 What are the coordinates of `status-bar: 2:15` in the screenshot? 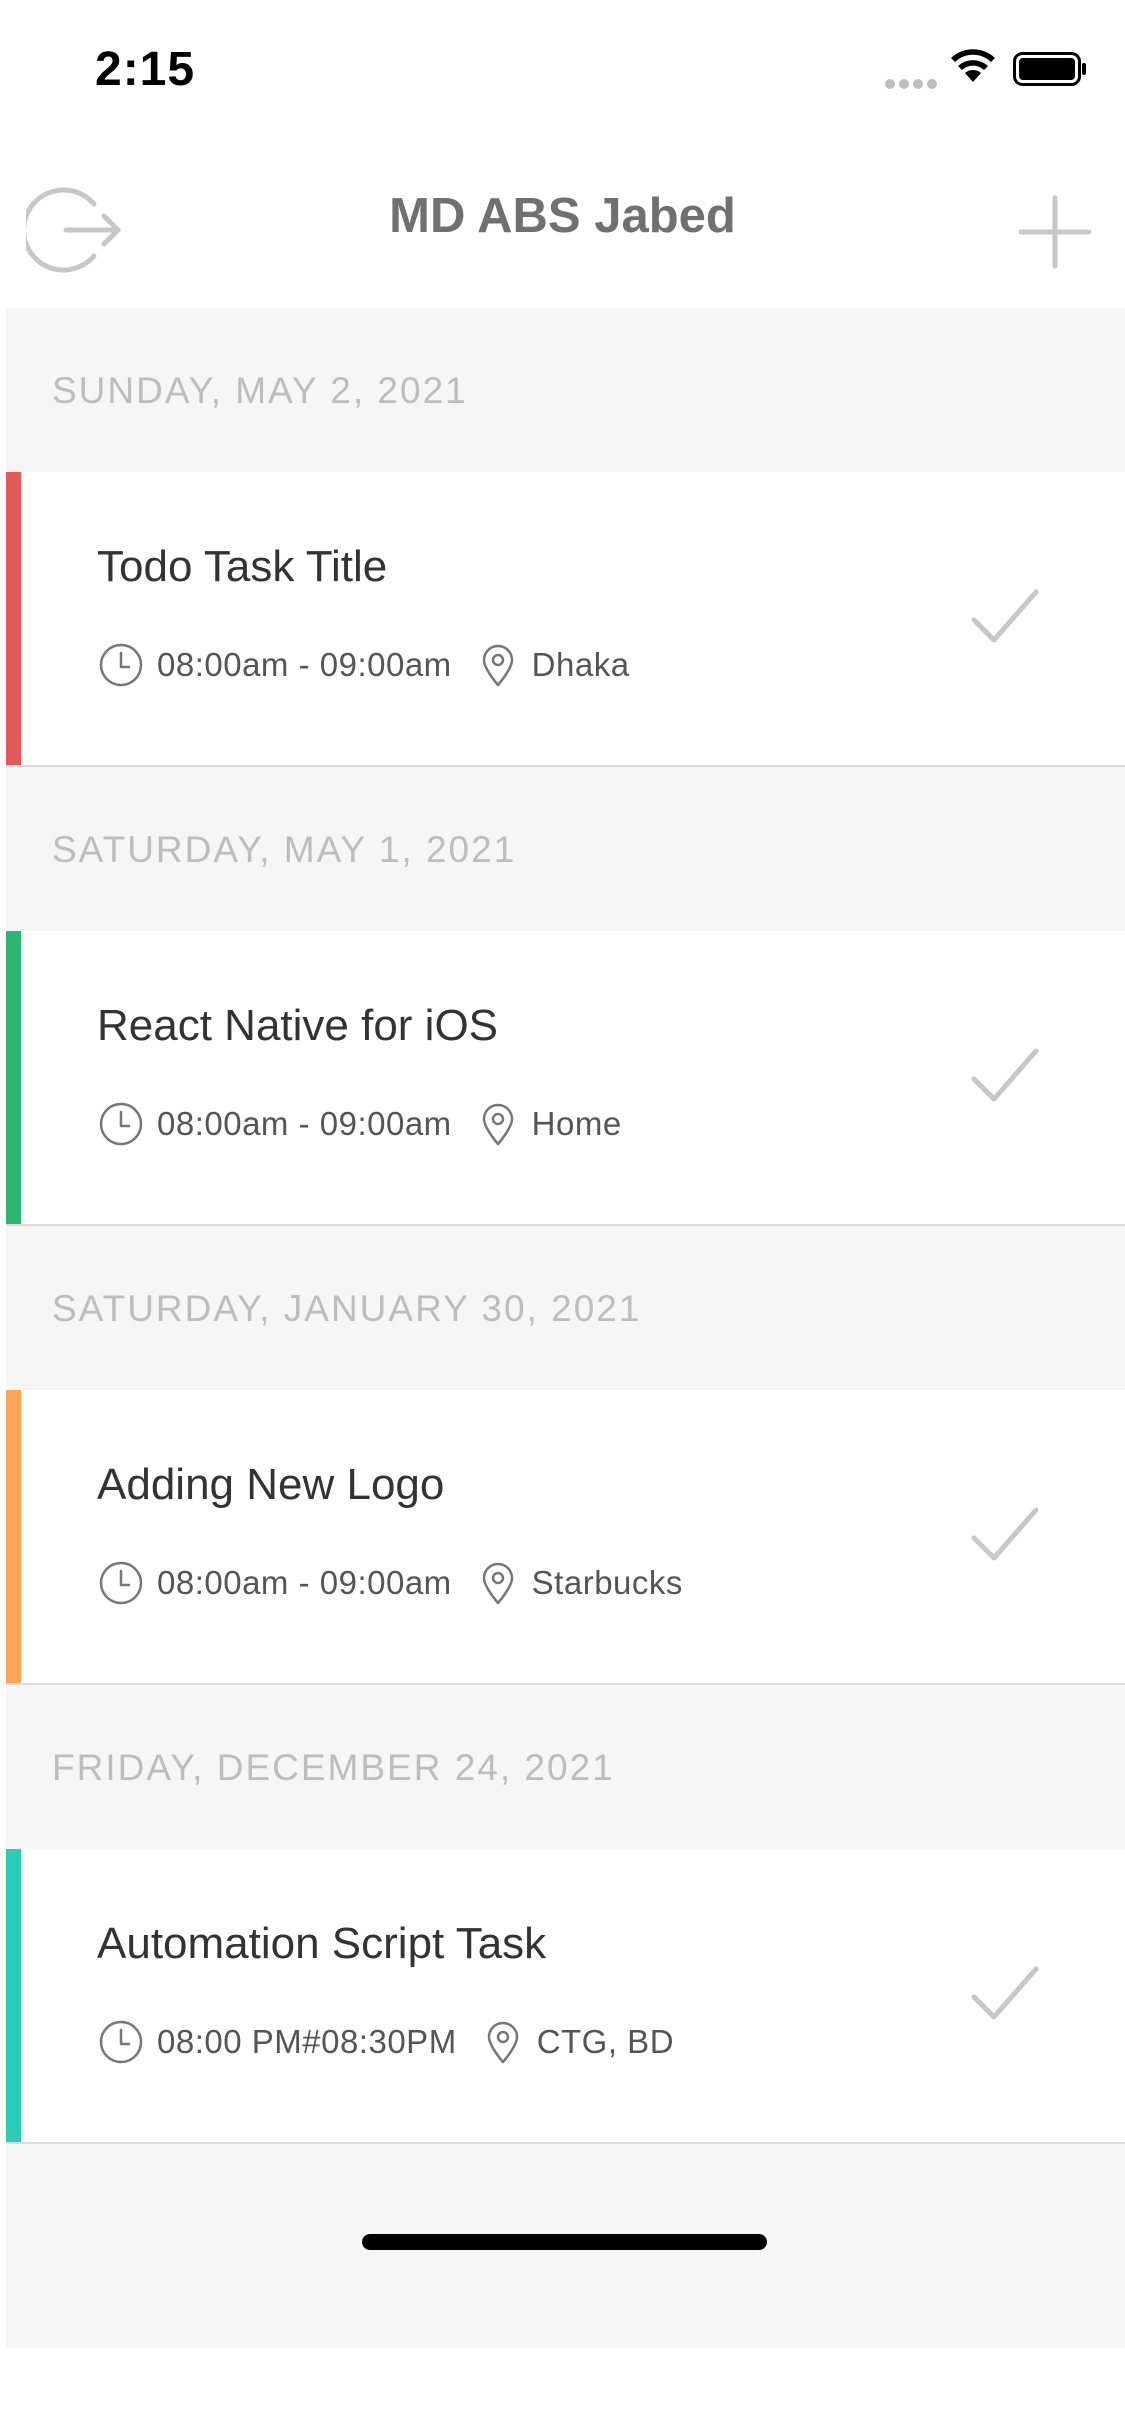 It's located at (562, 70).